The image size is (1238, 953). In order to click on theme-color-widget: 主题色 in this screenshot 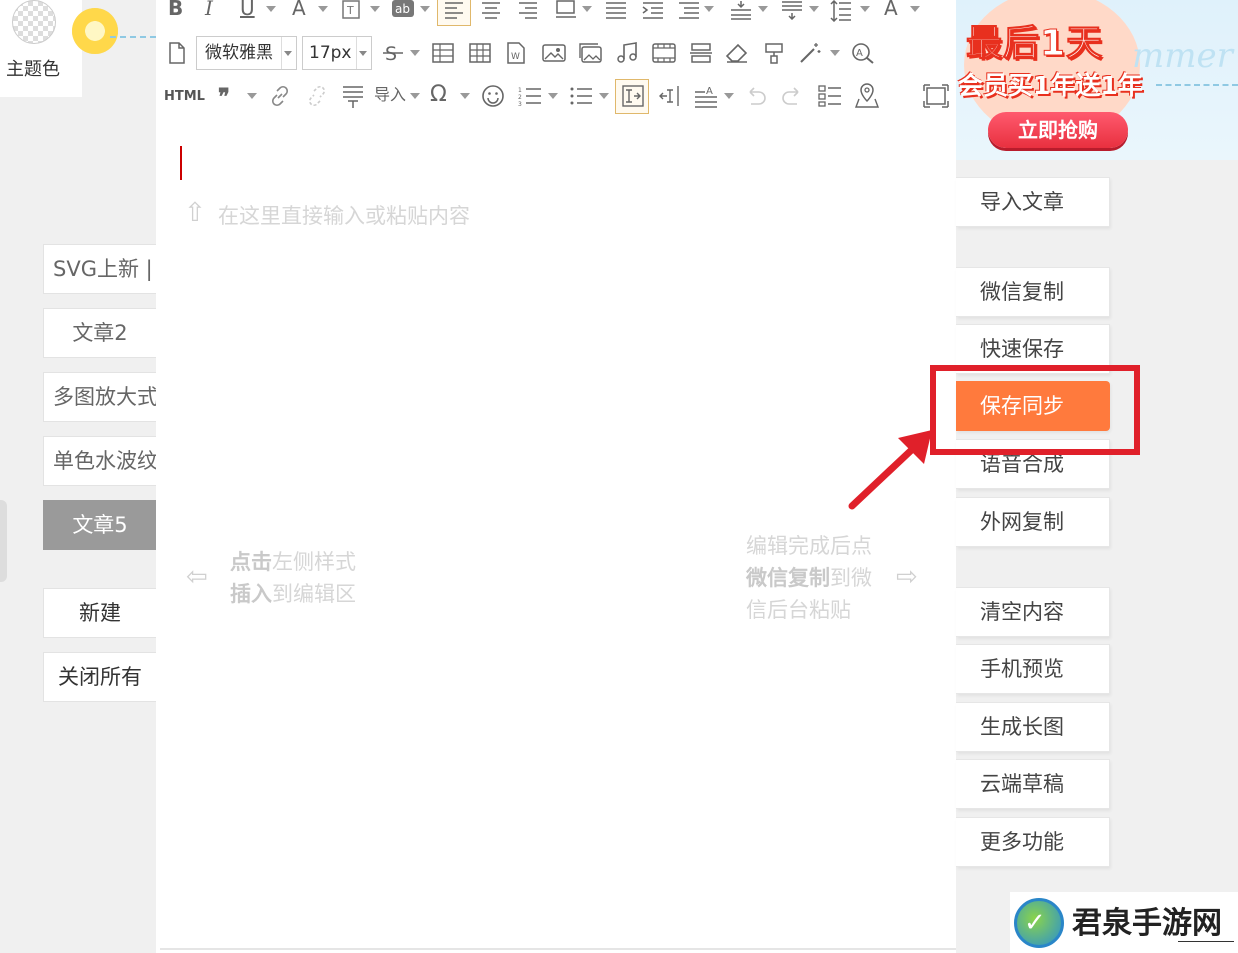, I will do `click(41, 48)`.